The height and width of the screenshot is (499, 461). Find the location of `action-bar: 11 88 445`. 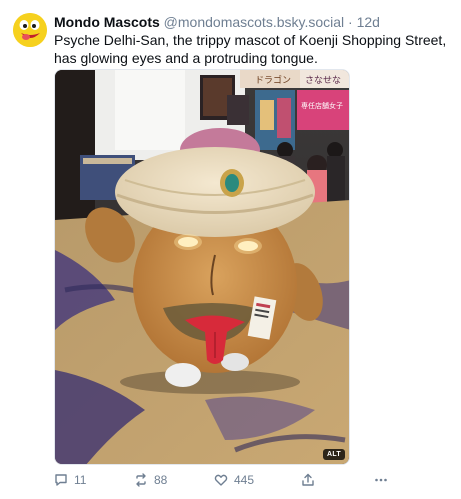

action-bar: 11 88 445 is located at coordinates (224, 480).